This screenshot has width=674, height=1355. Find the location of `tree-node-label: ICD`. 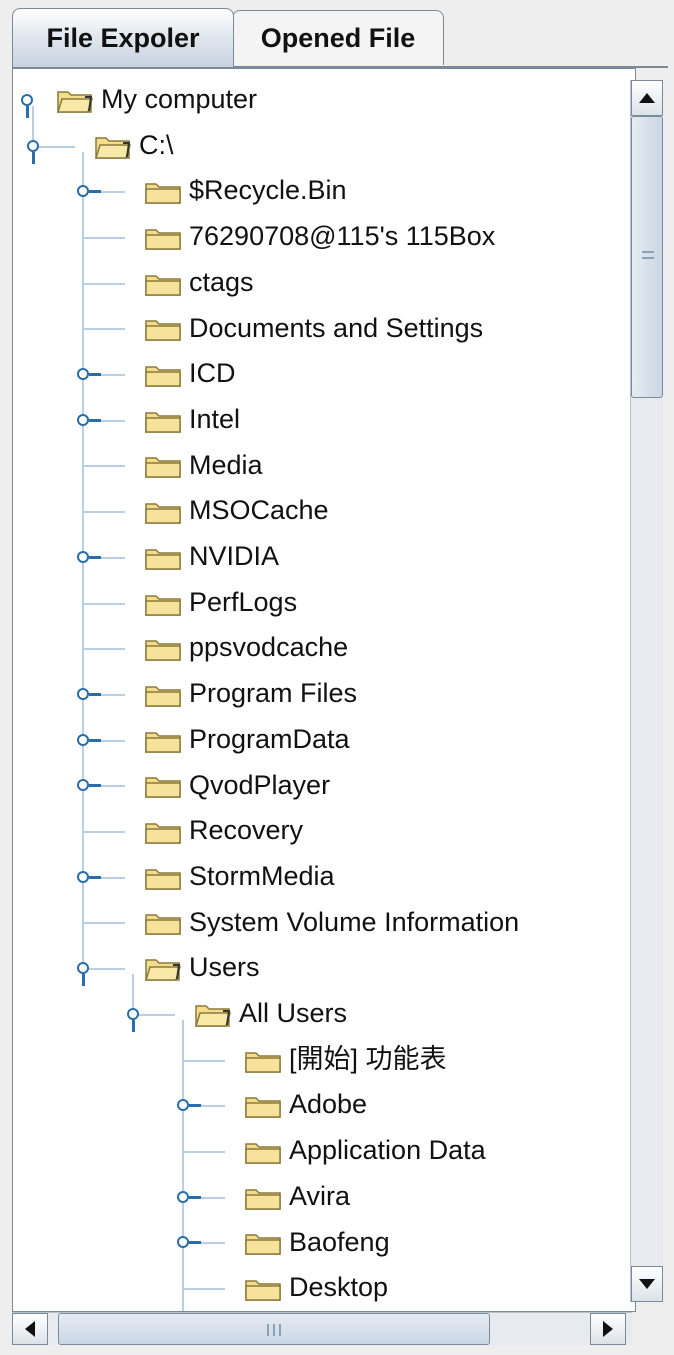

tree-node-label: ICD is located at coordinates (212, 373).